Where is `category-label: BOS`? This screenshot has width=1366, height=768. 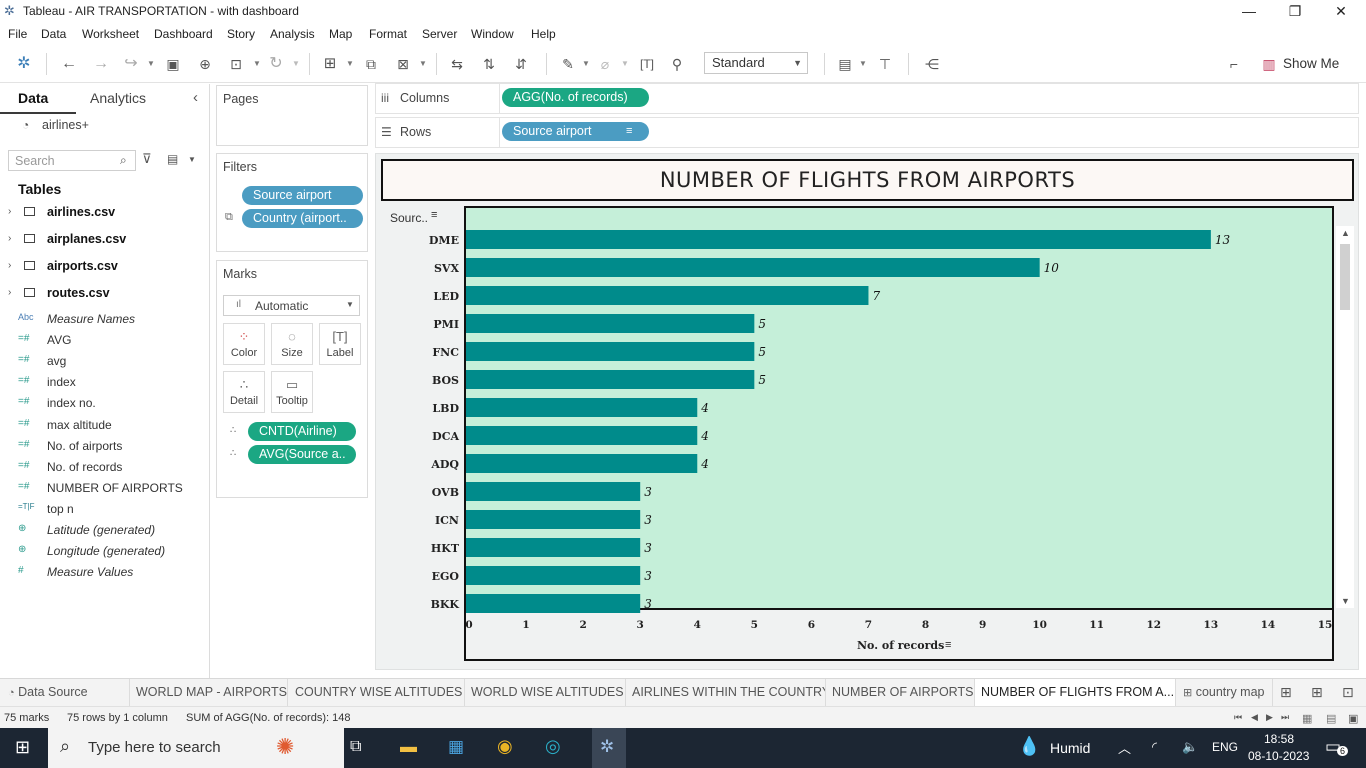
category-label: BOS is located at coordinates (445, 380).